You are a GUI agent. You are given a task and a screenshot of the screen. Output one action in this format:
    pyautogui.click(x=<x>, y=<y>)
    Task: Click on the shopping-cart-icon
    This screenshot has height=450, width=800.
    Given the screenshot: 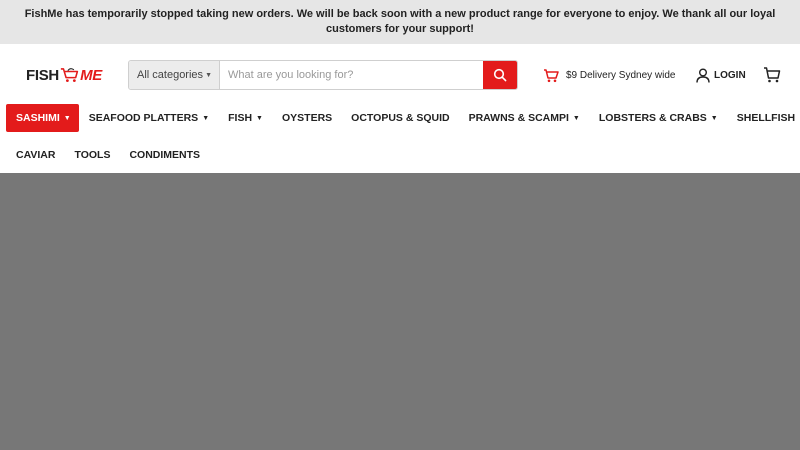 What is the action you would take?
    pyautogui.click(x=69, y=75)
    